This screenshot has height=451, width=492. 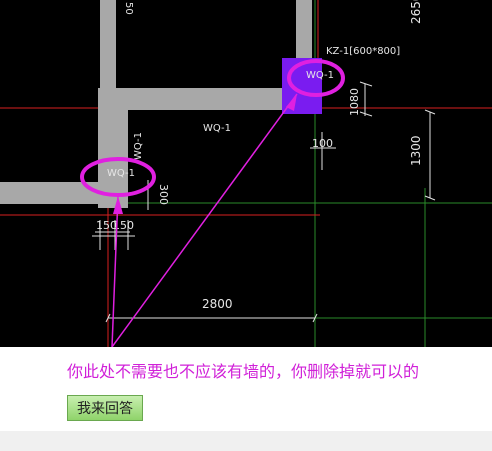 What do you see at coordinates (138, 146) in the screenshot?
I see `wall-label-vertical: WQ-1` at bounding box center [138, 146].